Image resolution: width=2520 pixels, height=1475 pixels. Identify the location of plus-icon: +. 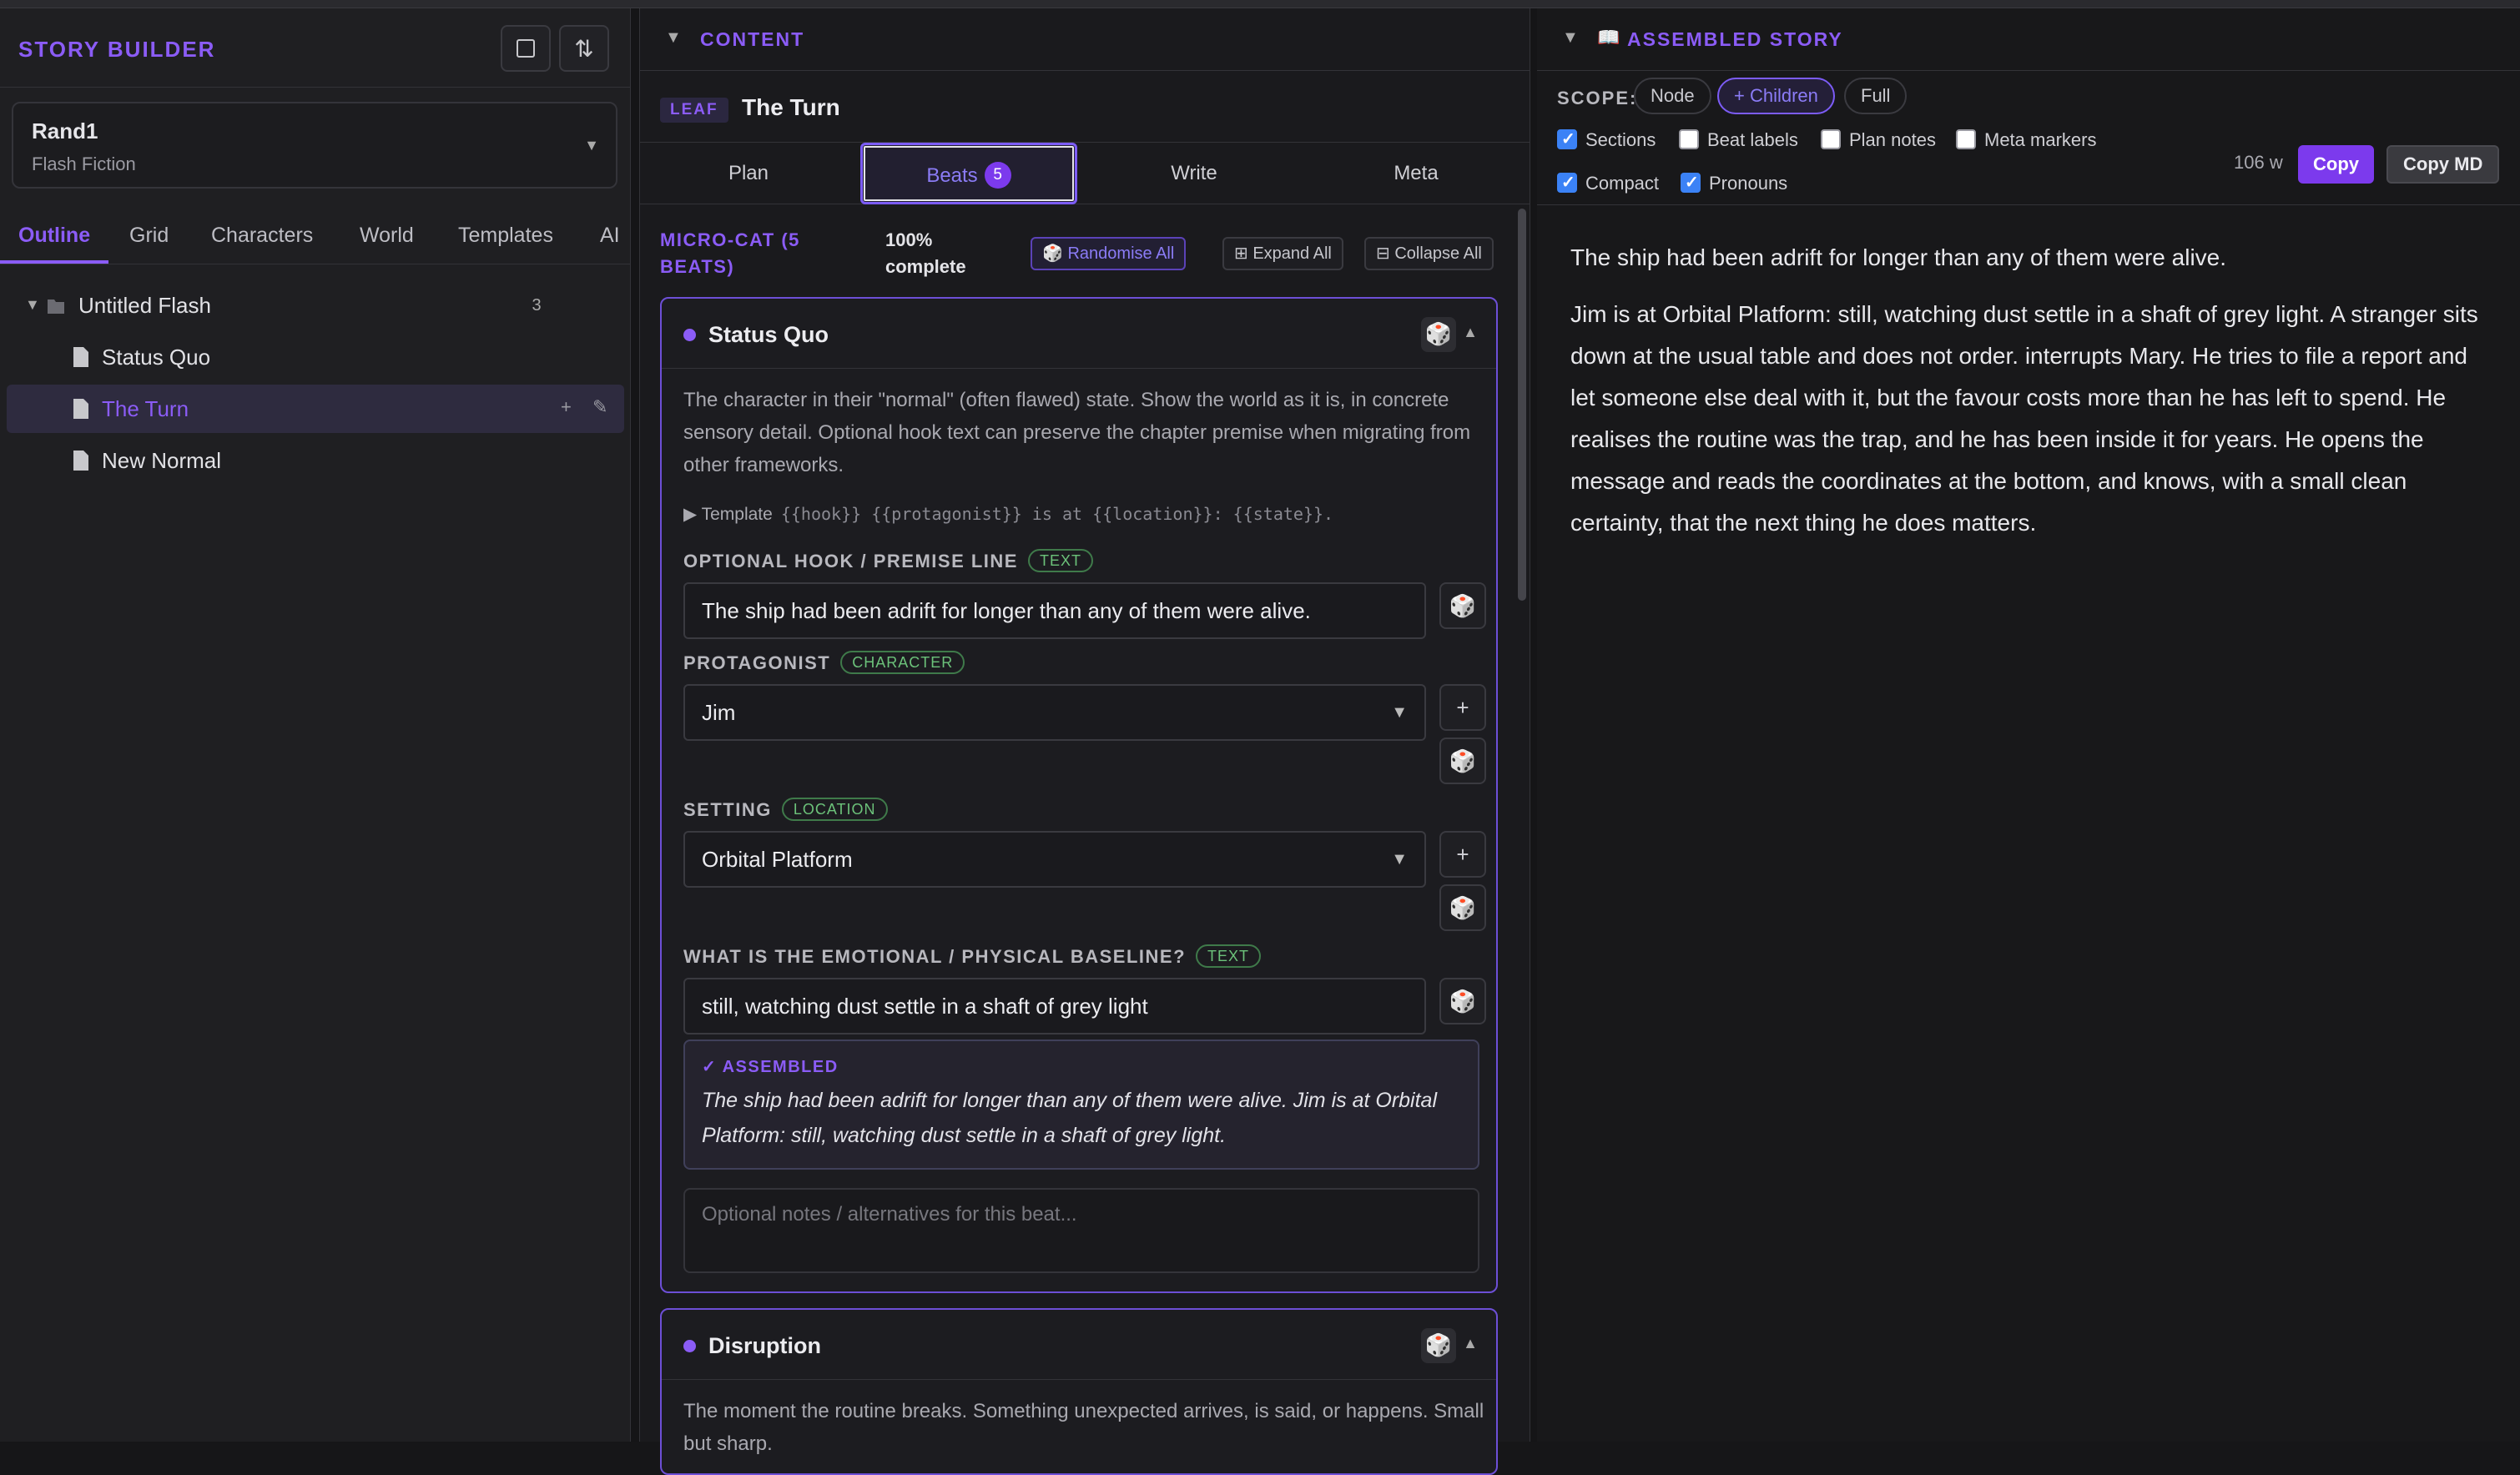
(1462, 707).